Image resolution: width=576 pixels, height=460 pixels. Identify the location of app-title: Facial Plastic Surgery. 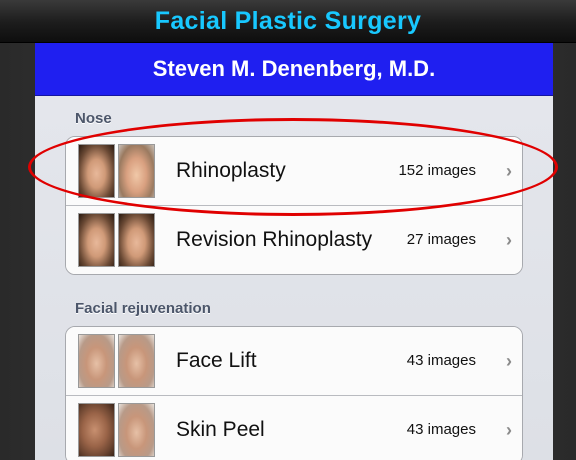
(288, 21).